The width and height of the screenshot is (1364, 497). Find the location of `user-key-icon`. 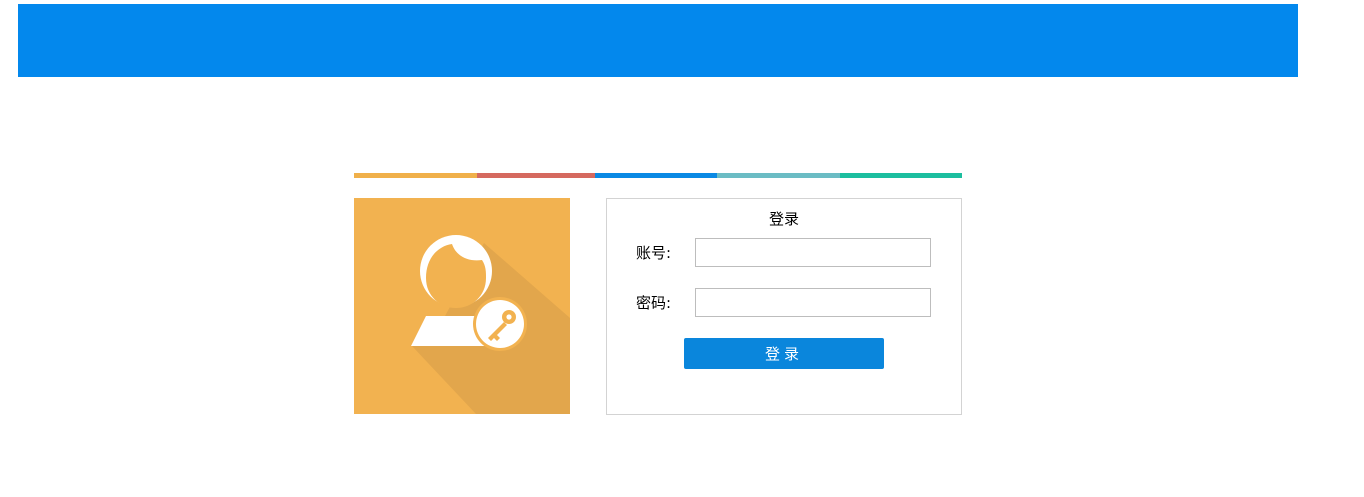

user-key-icon is located at coordinates (462, 306).